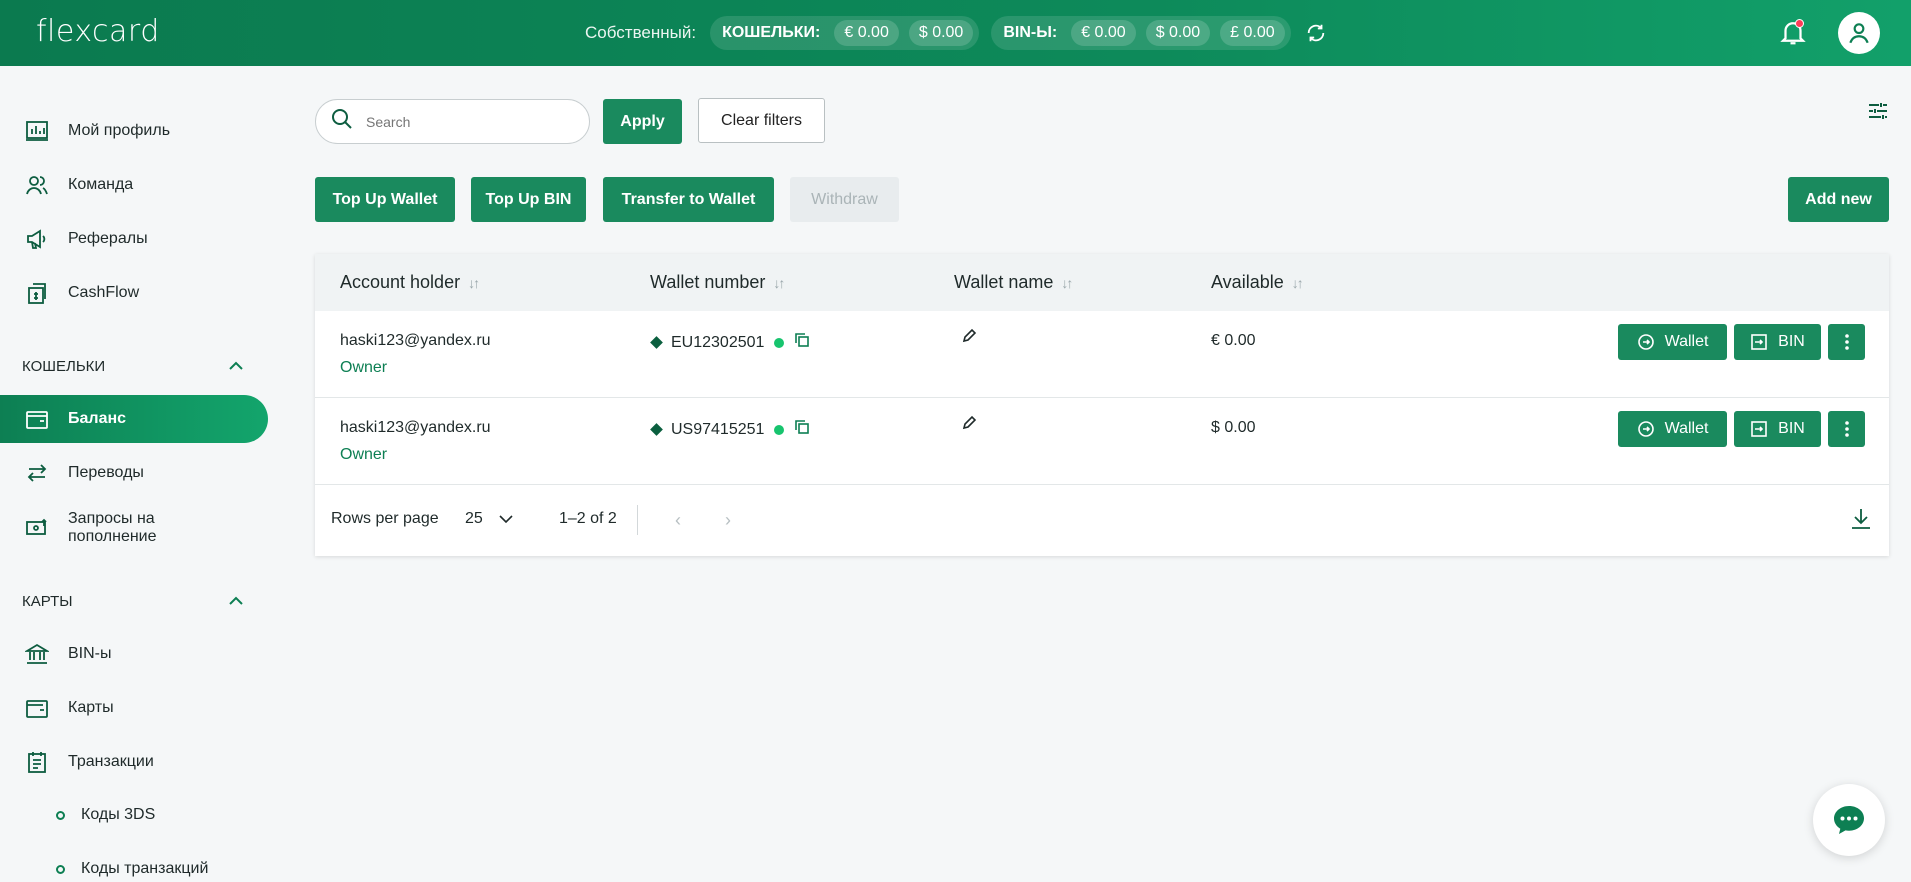 This screenshot has height=882, width=1911. I want to click on logo: flexcard, so click(98, 31).